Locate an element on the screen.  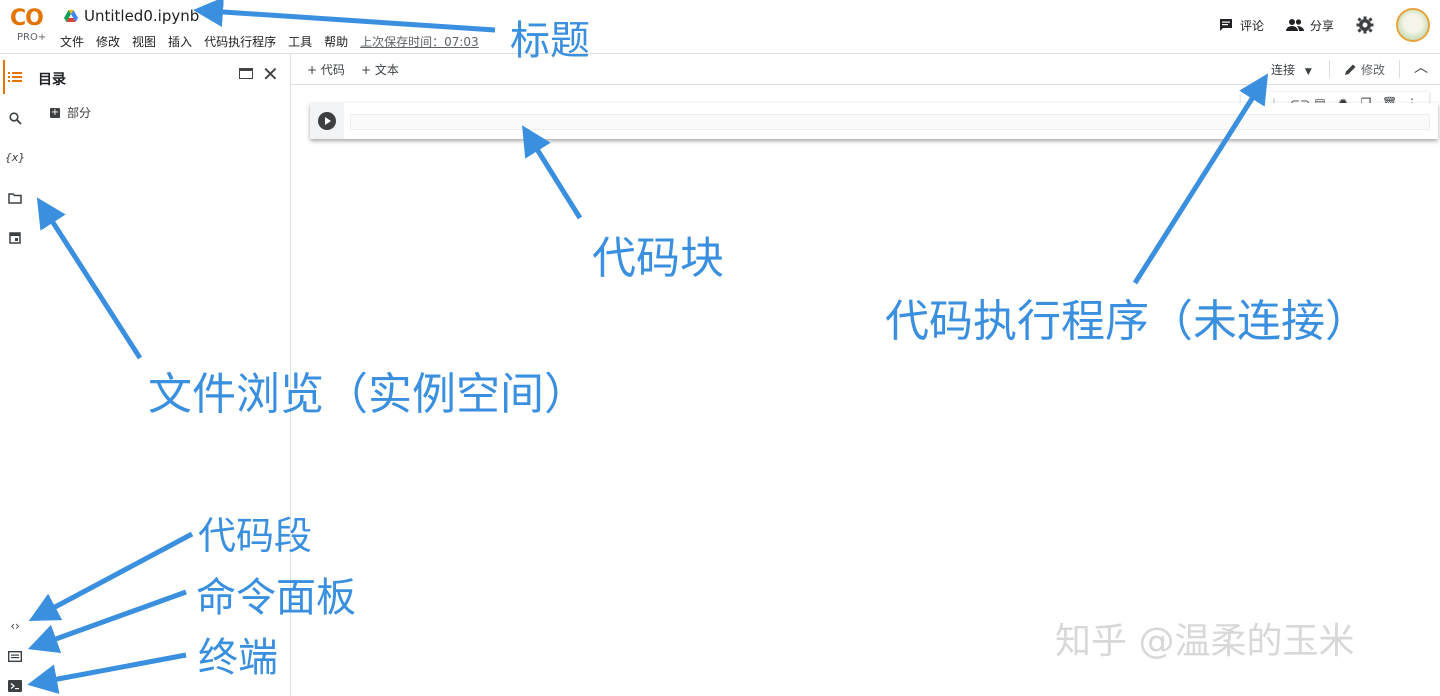
watermark: 知乎 @温柔的玉米 is located at coordinates (1205, 641).